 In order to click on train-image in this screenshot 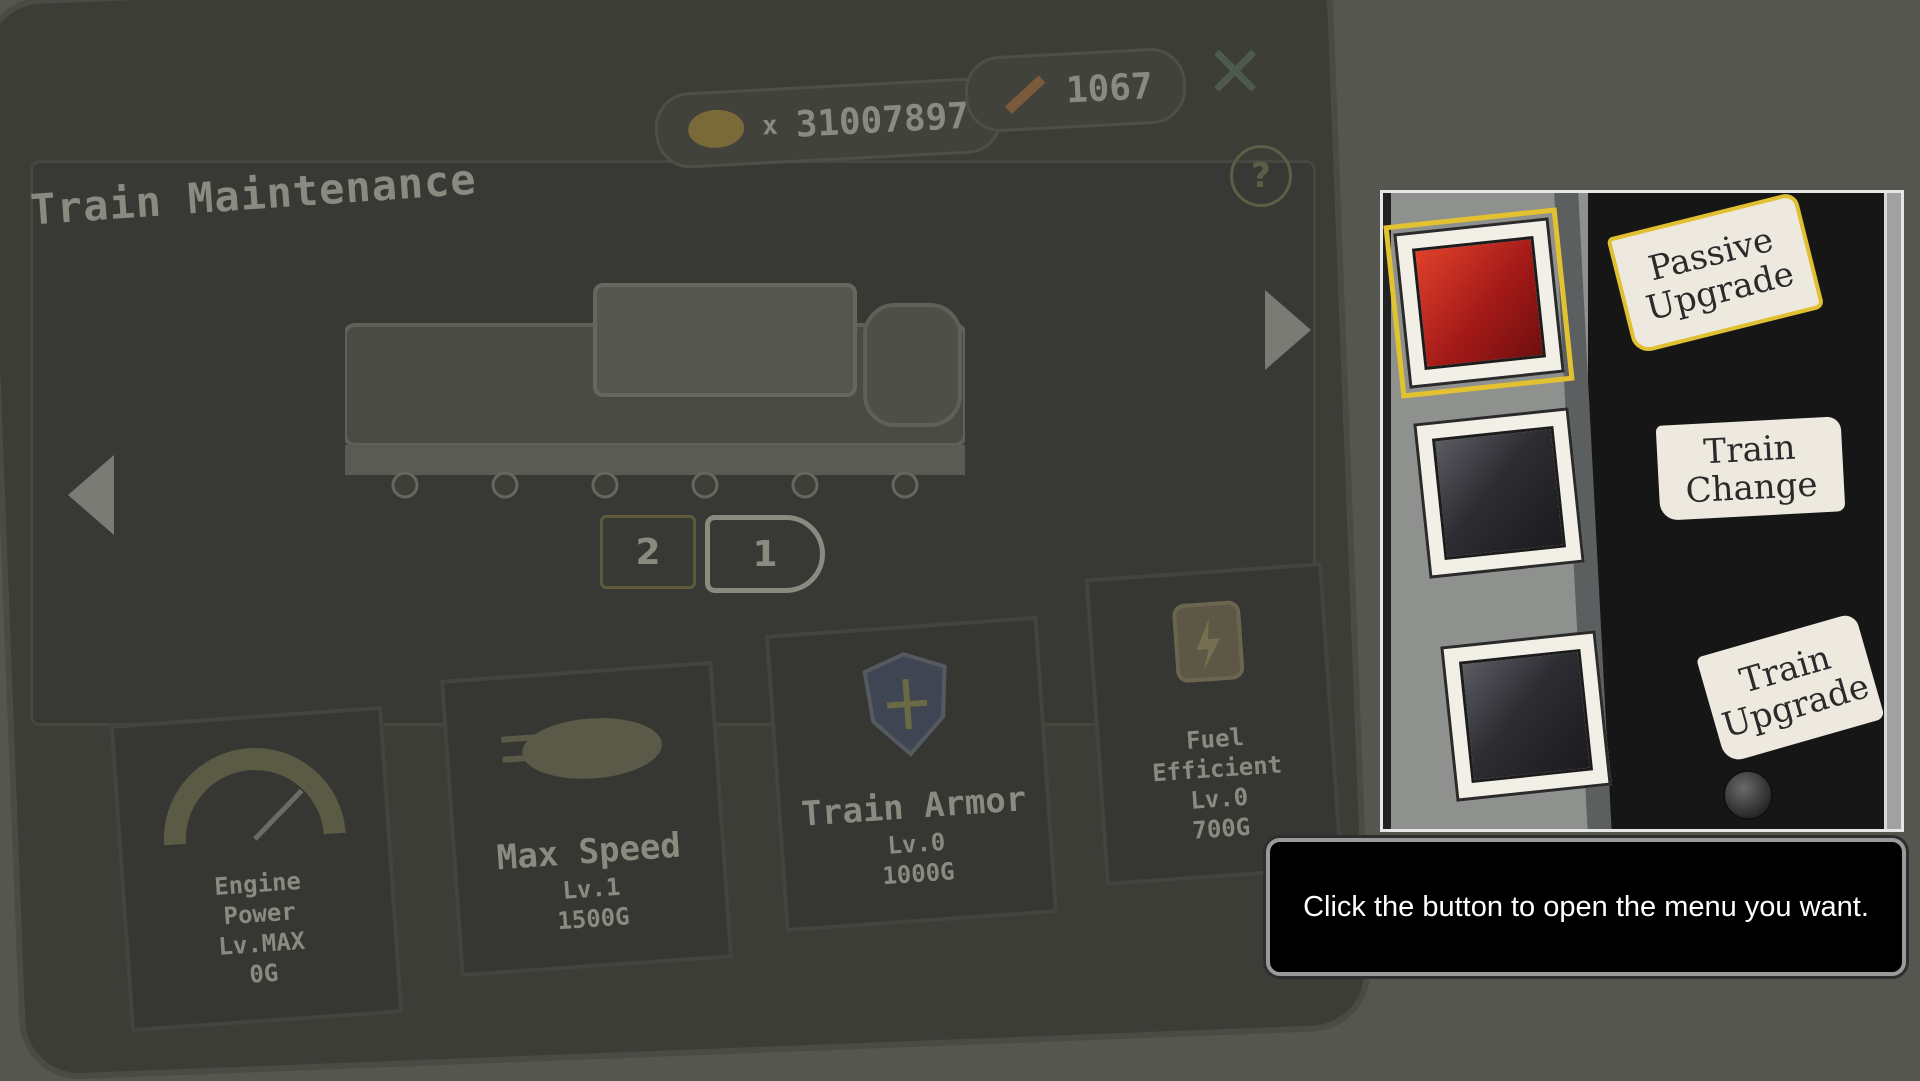, I will do `click(655, 391)`.